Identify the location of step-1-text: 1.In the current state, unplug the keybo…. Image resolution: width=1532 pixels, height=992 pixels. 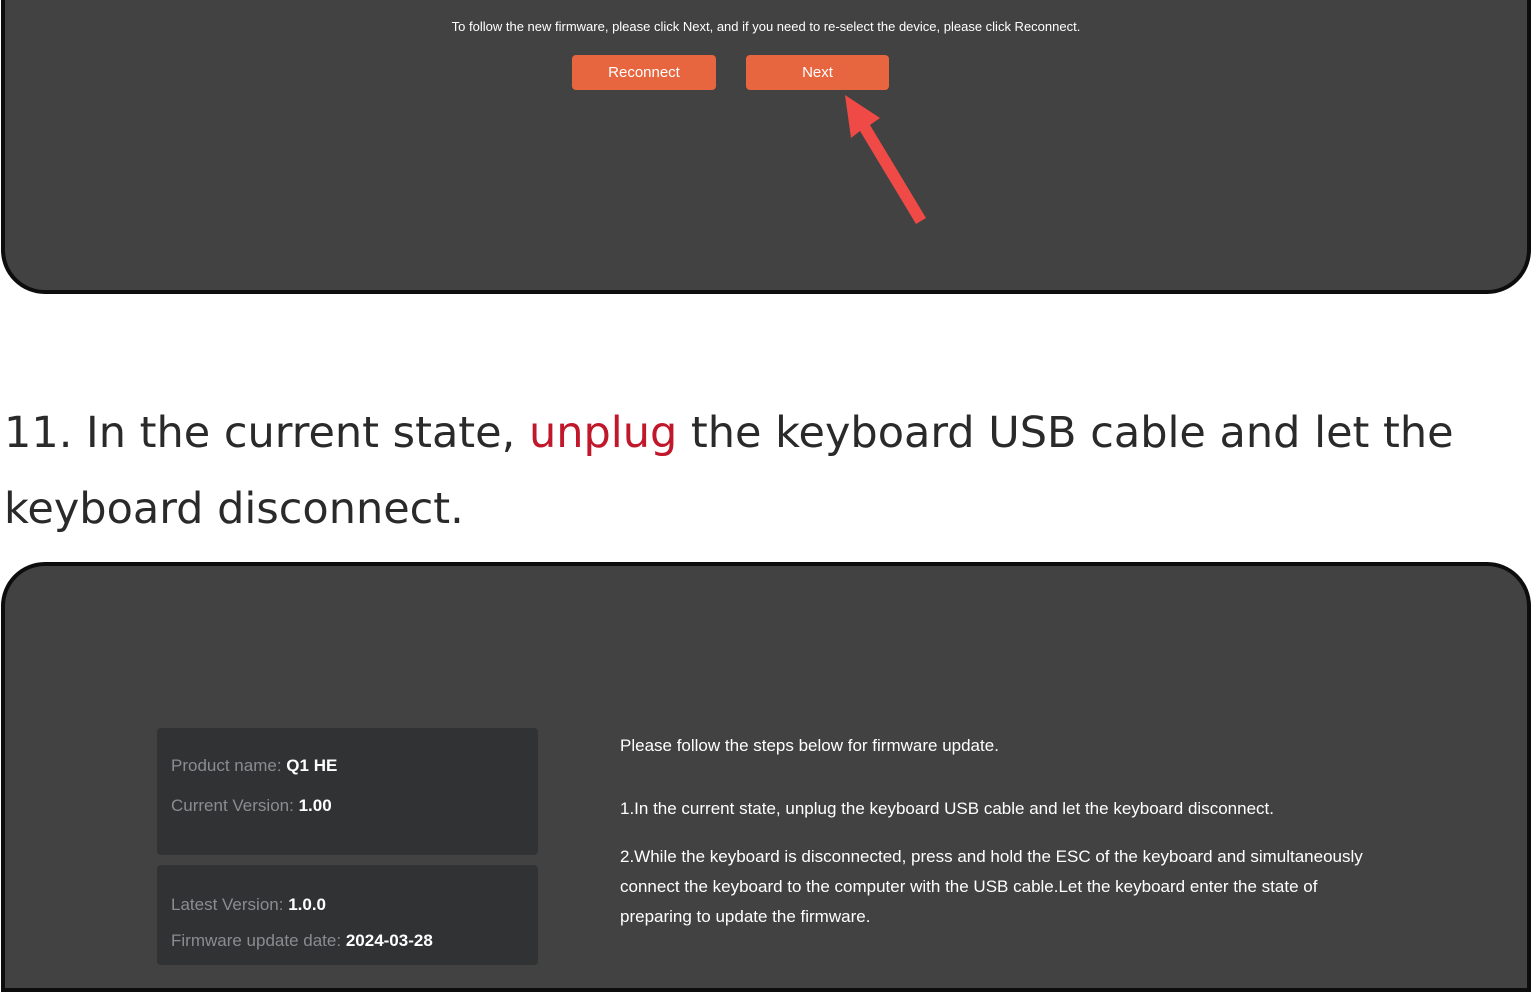
(947, 808).